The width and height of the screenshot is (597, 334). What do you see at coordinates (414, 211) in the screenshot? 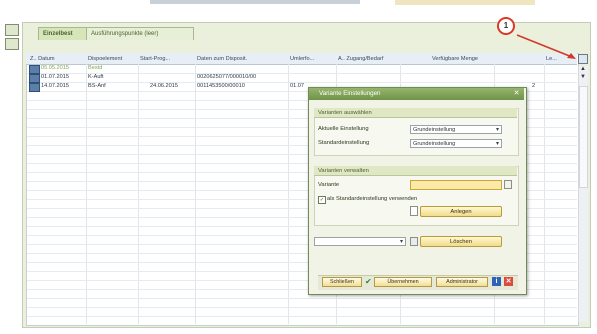
I see `document-icon` at bounding box center [414, 211].